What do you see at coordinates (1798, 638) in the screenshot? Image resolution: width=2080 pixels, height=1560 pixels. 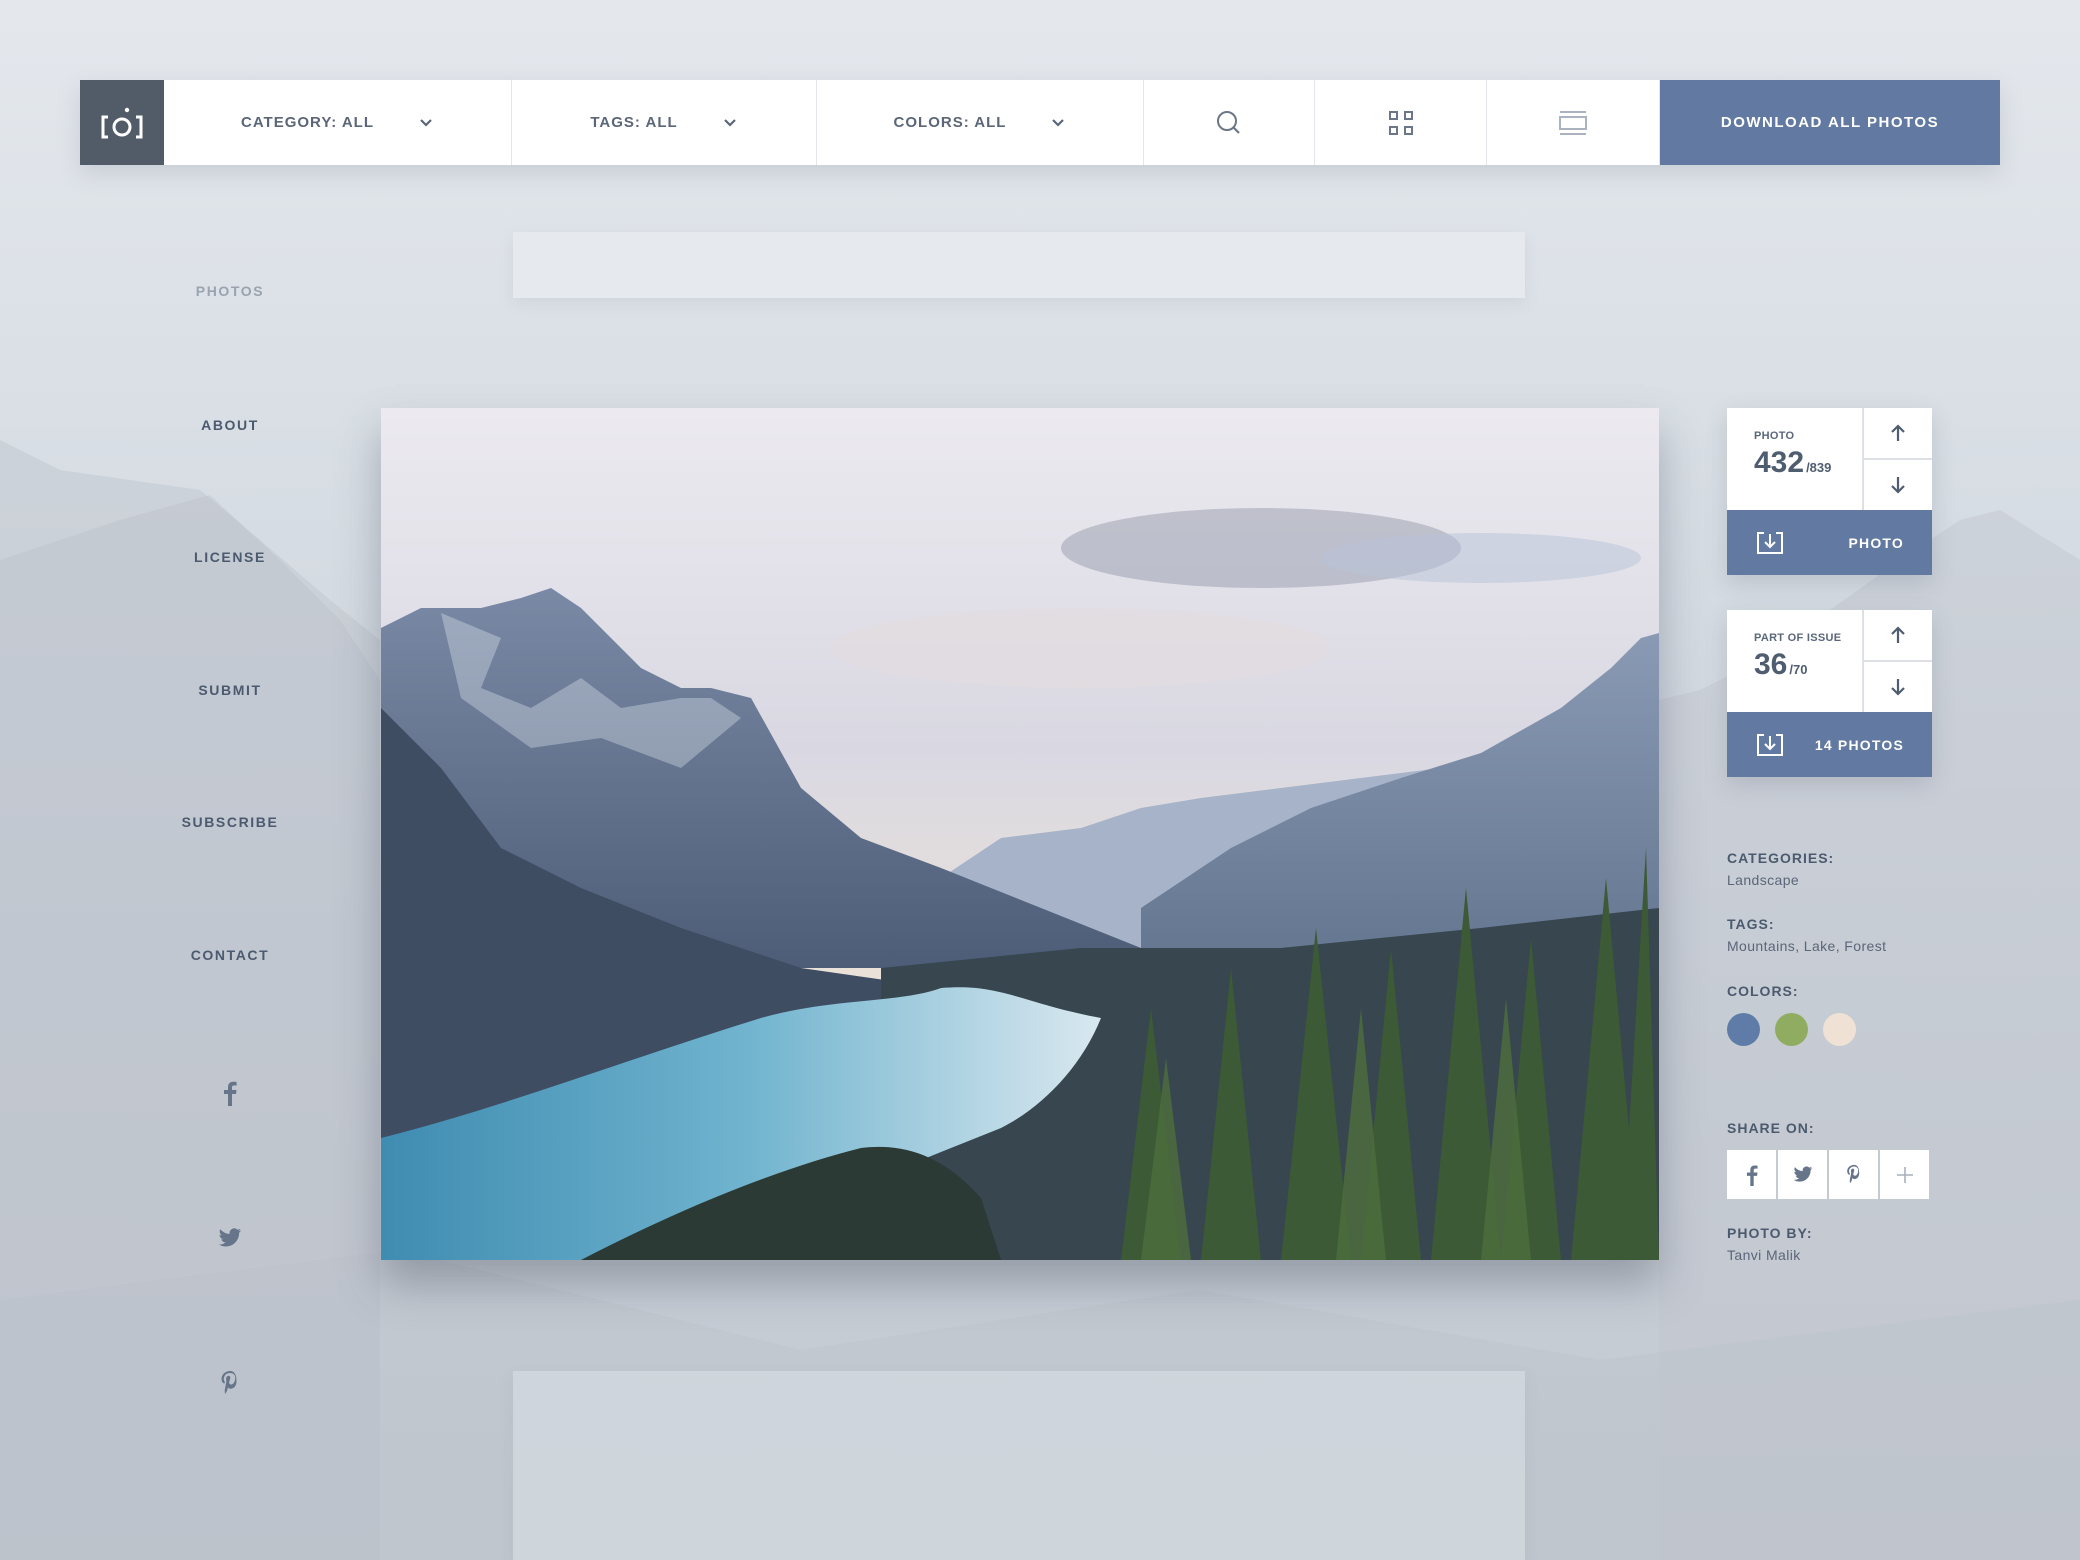 I see `issue-counter-label: PART OF ISSUE` at bounding box center [1798, 638].